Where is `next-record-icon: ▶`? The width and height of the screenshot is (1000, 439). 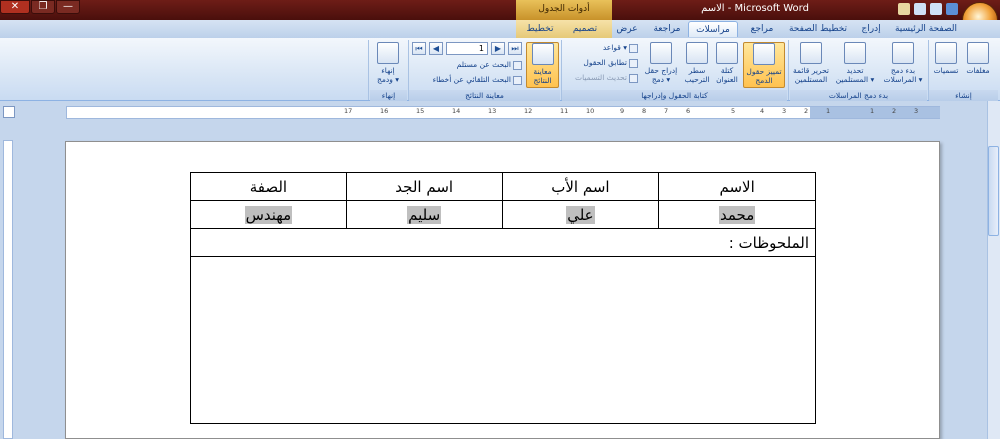 next-record-icon: ▶ is located at coordinates (498, 48).